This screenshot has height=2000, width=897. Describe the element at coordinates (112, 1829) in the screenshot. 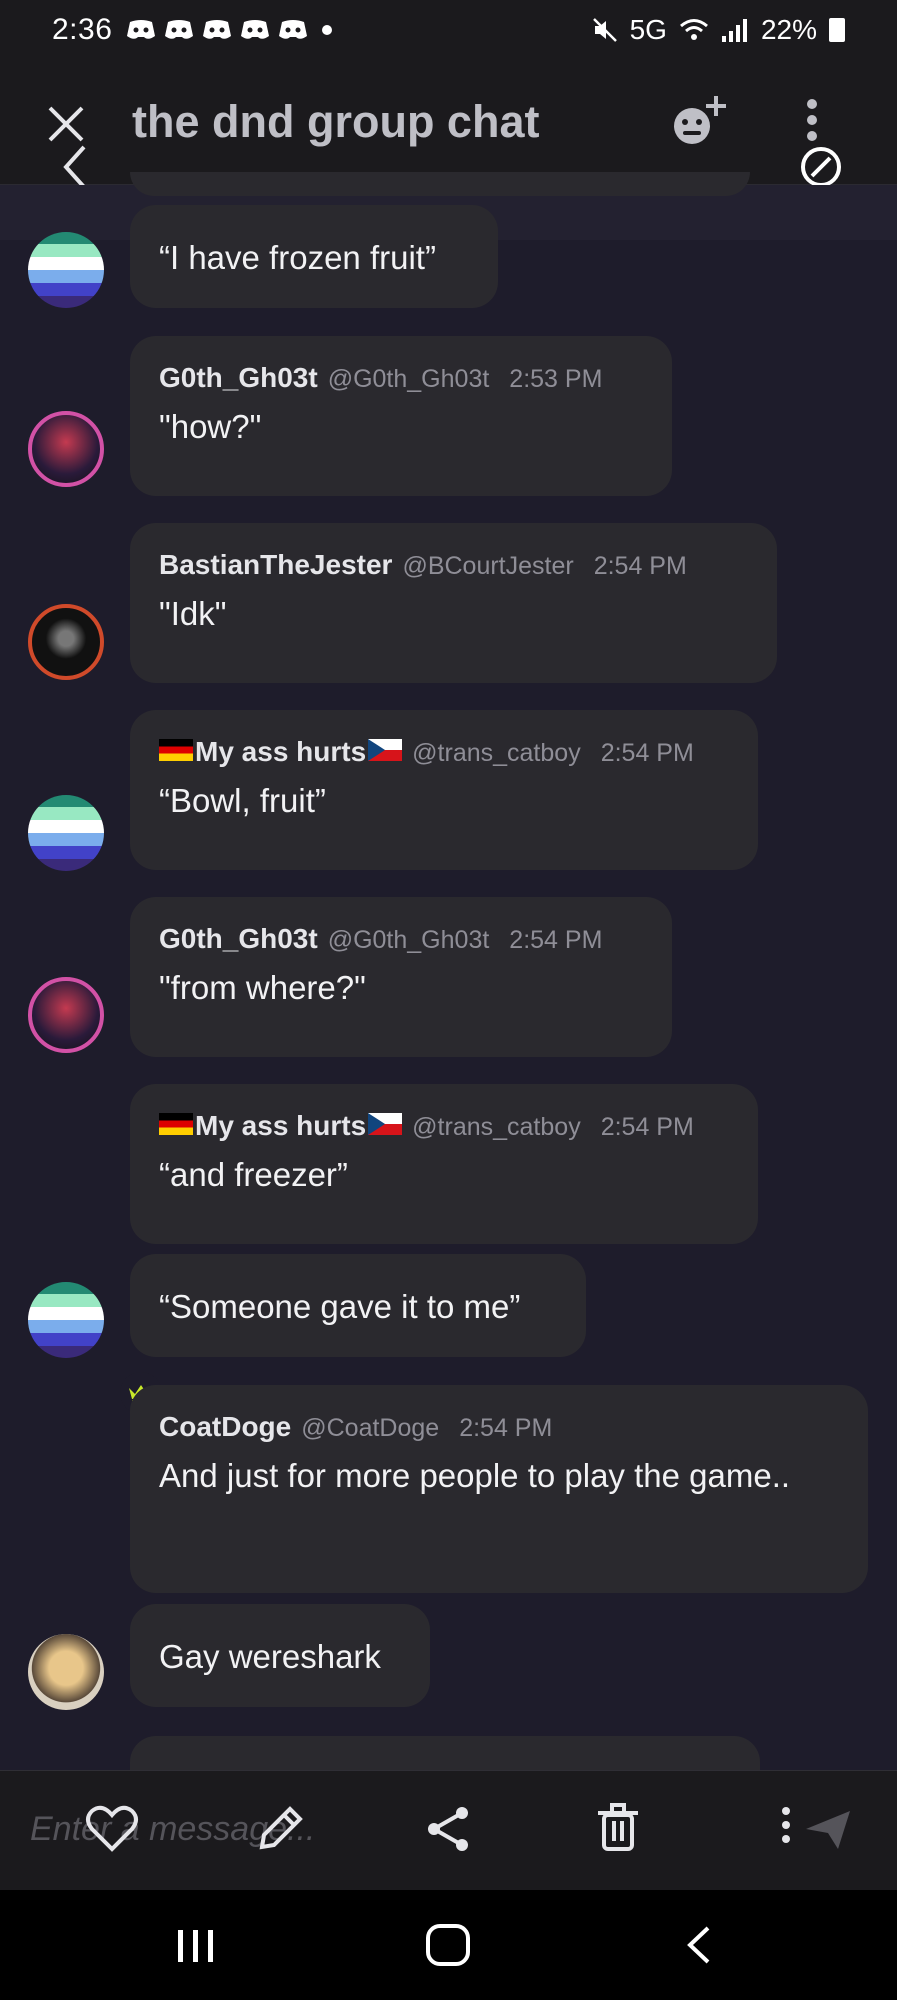

I see `heart-icon` at that location.